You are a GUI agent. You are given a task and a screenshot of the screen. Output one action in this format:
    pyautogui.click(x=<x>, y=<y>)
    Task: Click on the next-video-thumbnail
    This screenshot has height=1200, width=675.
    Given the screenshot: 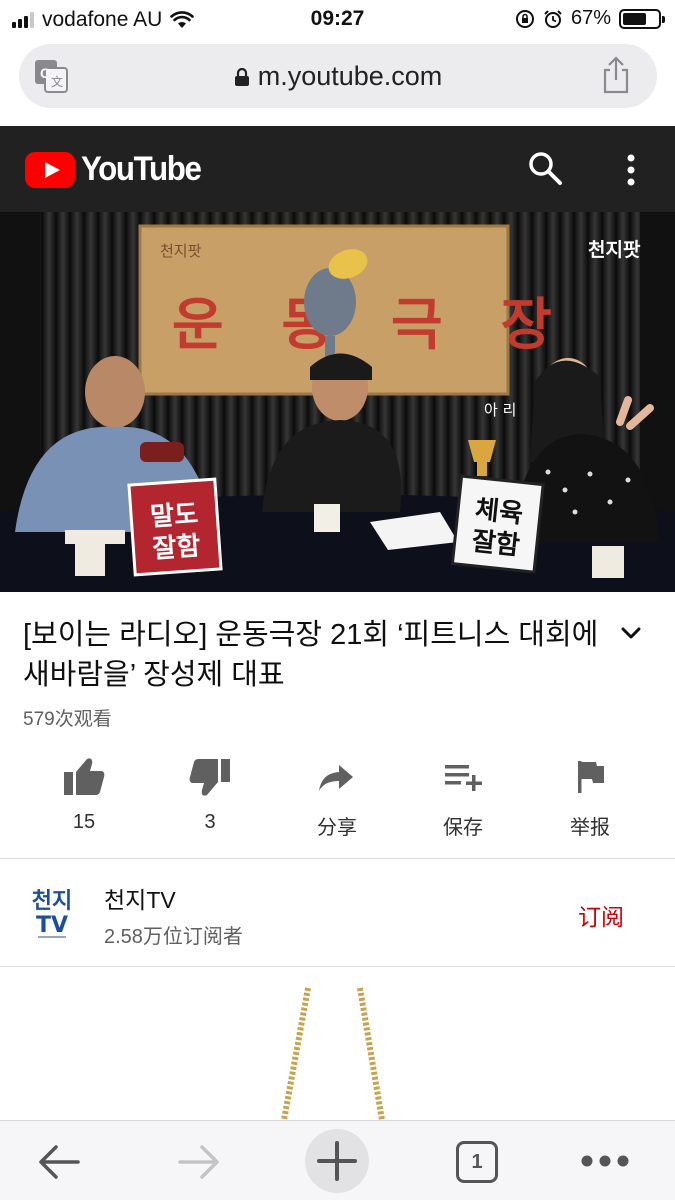 What is the action you would take?
    pyautogui.click(x=337, y=1044)
    